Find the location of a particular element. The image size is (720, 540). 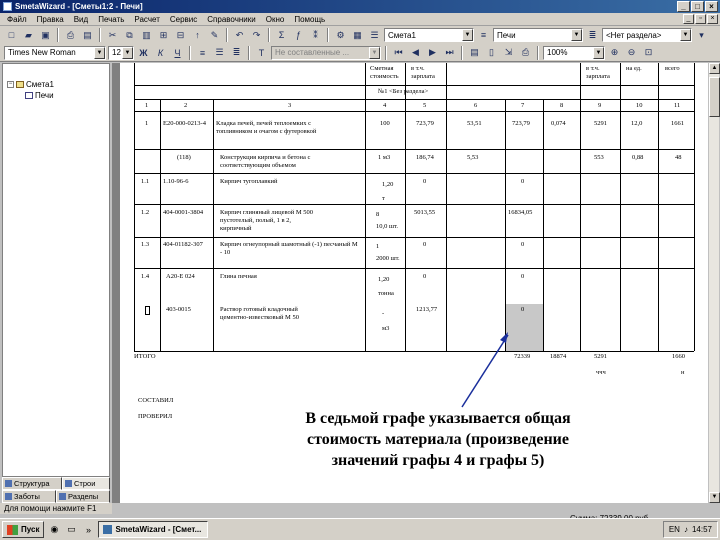

clock: 14:57 is located at coordinates (701, 529).